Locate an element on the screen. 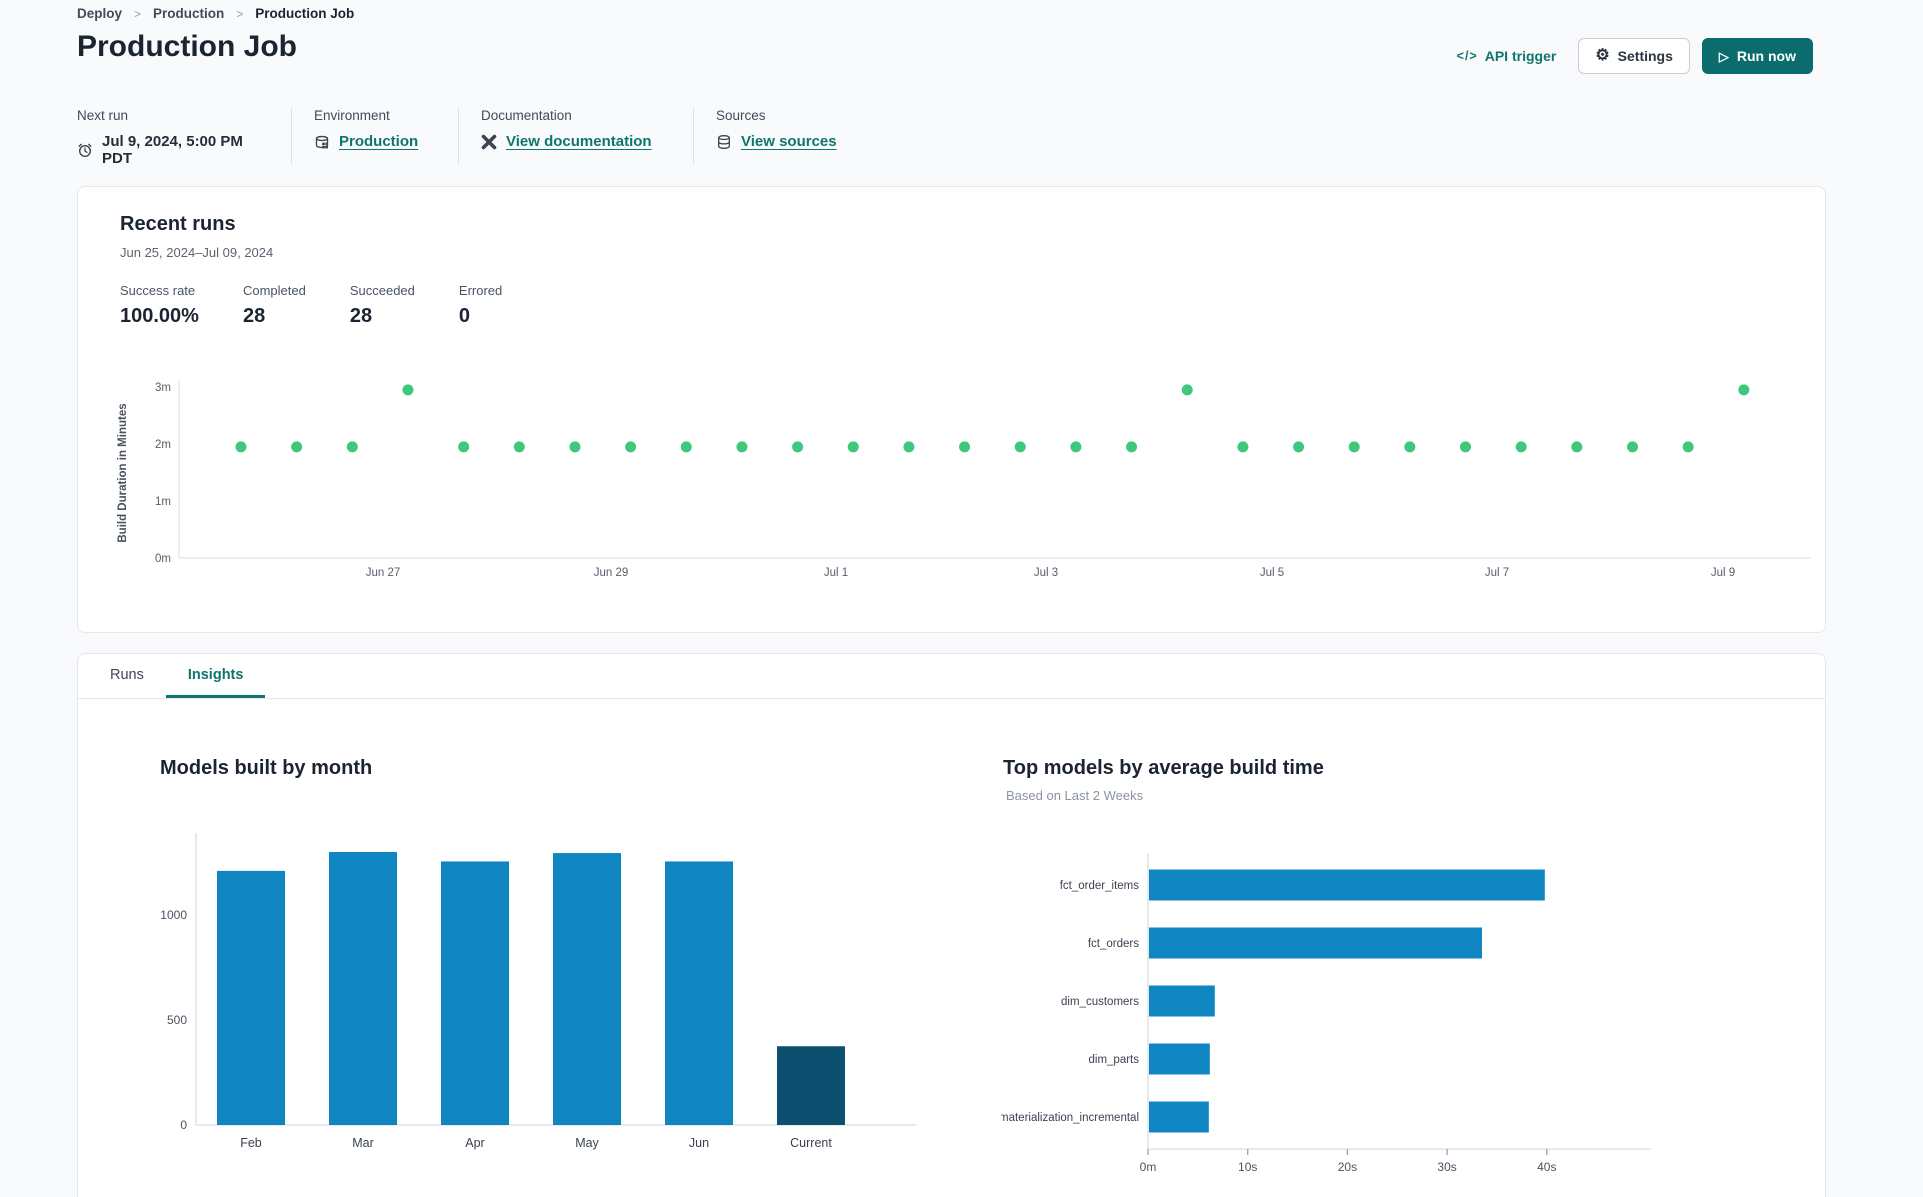 This screenshot has width=1923, height=1197. tab-runs: Runs is located at coordinates (127, 676).